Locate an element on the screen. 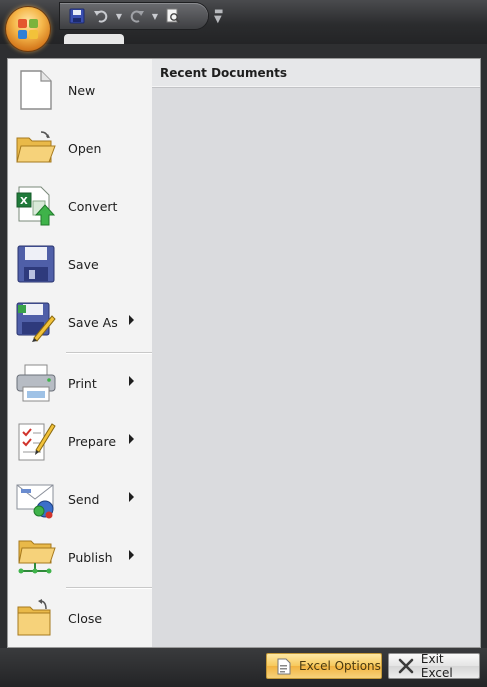 This screenshot has width=487, height=687. open-folder-icon is located at coordinates (36, 148).